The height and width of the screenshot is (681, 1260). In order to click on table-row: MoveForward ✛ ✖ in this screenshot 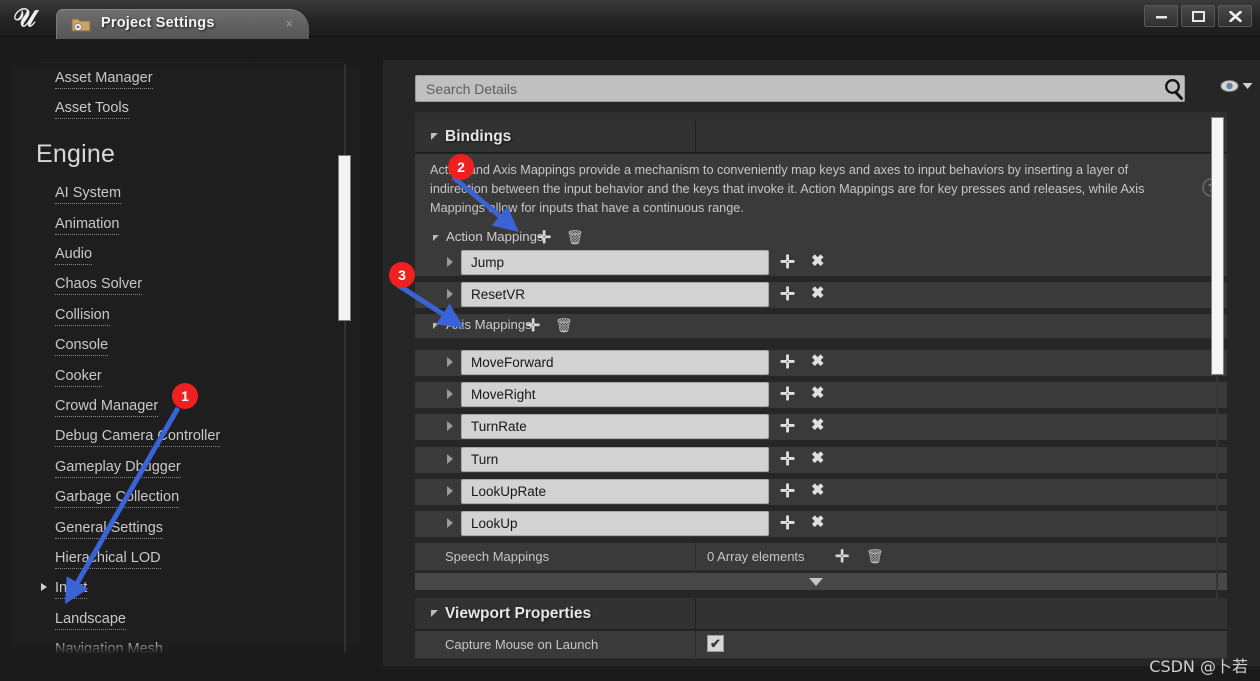, I will do `click(821, 363)`.